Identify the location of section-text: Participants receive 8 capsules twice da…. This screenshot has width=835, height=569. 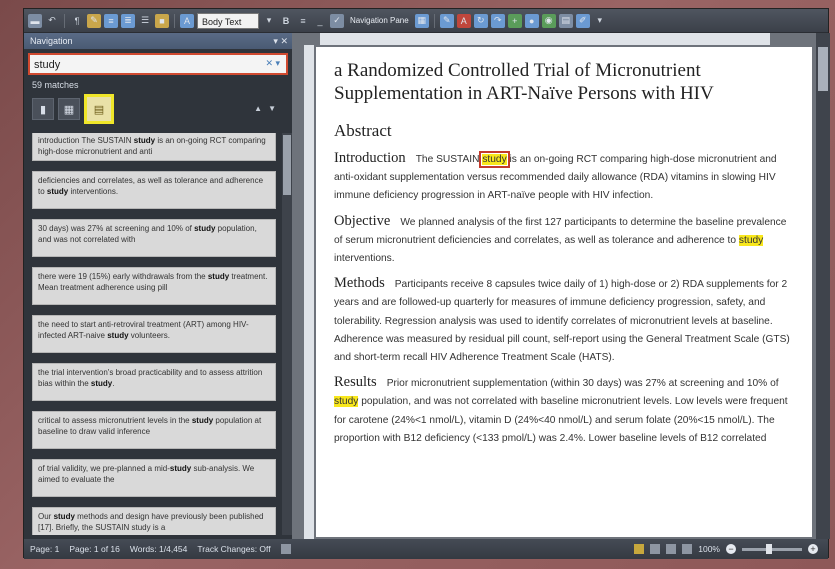
(562, 321).